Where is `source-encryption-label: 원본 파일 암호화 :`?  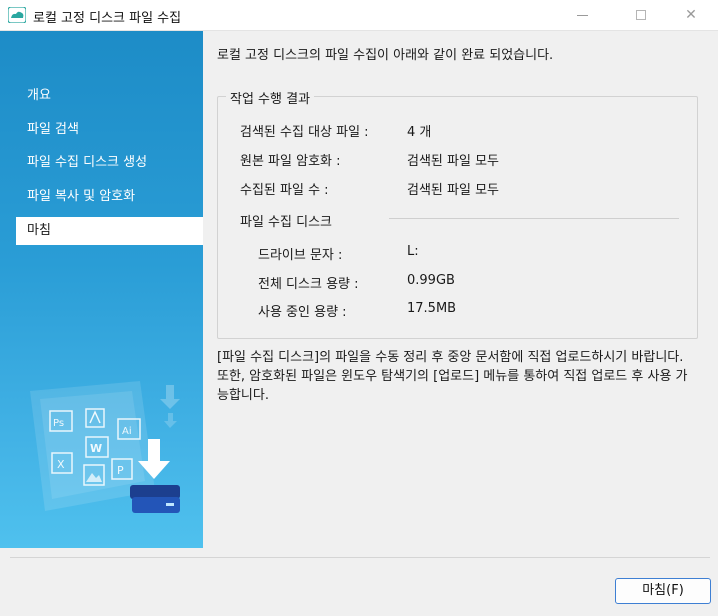
source-encryption-label: 원본 파일 암호화 : is located at coordinates (290, 161).